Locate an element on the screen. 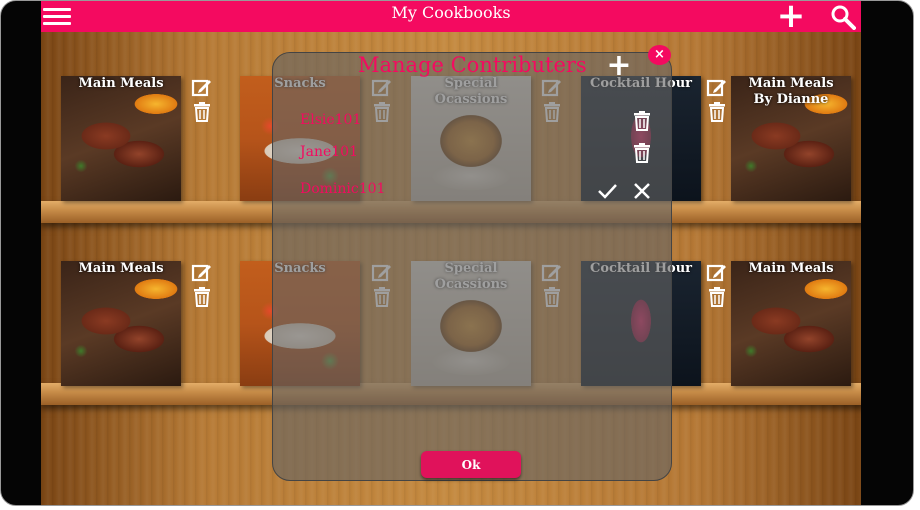  contributor-name: Dominic101 is located at coordinates (343, 189).